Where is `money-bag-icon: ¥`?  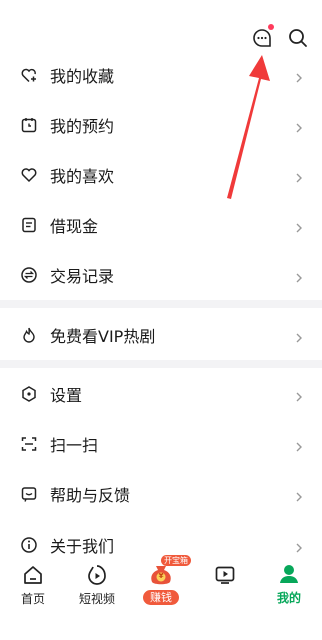
money-bag-icon: ¥ is located at coordinates (161, 574).